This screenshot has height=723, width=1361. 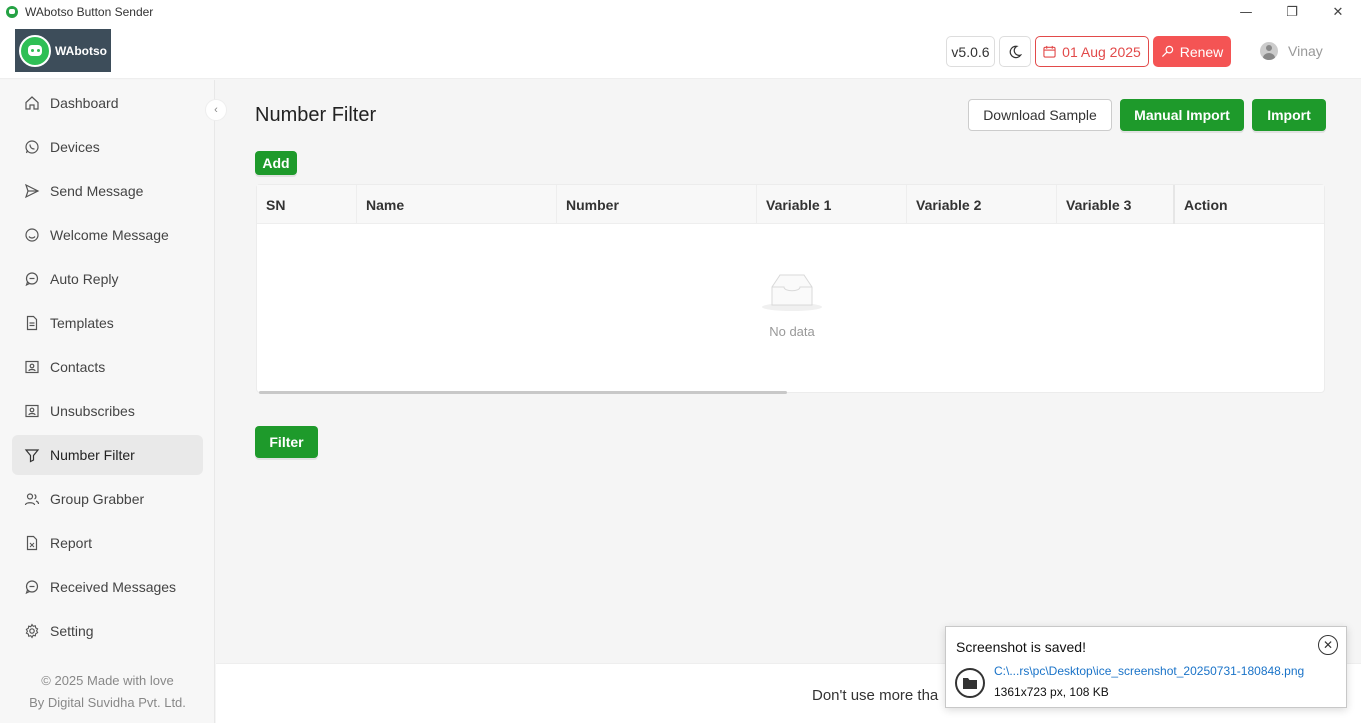 I want to click on column-header-variable-3: Variable 3, so click(x=1116, y=204).